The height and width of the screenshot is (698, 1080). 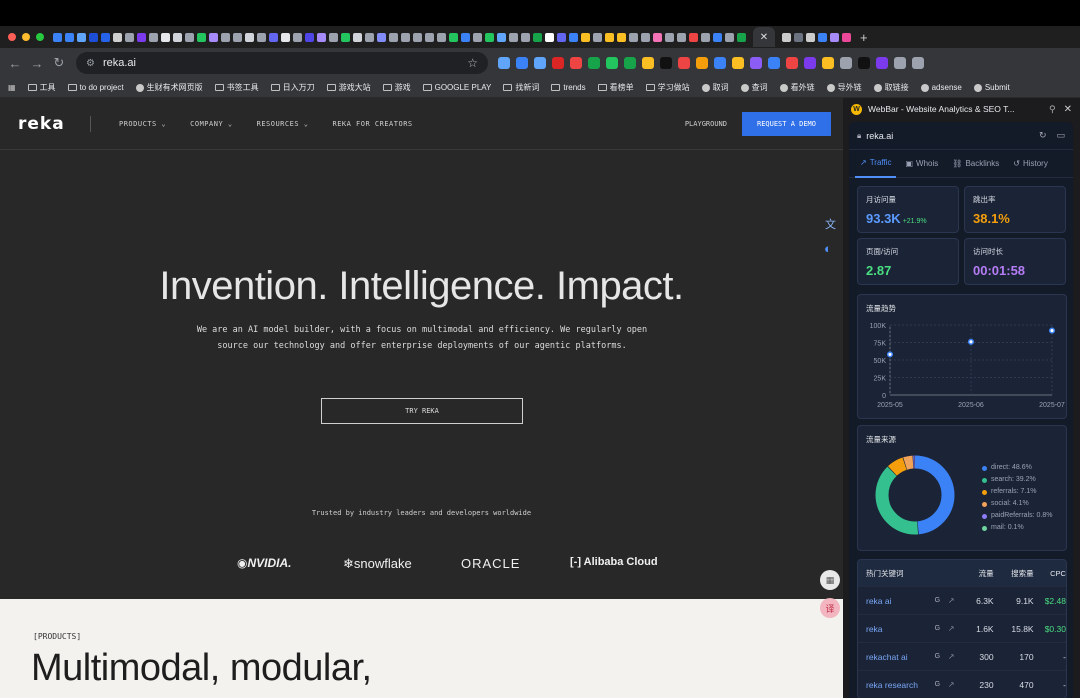 I want to click on bookmark-item: 工具, so click(x=41, y=87).